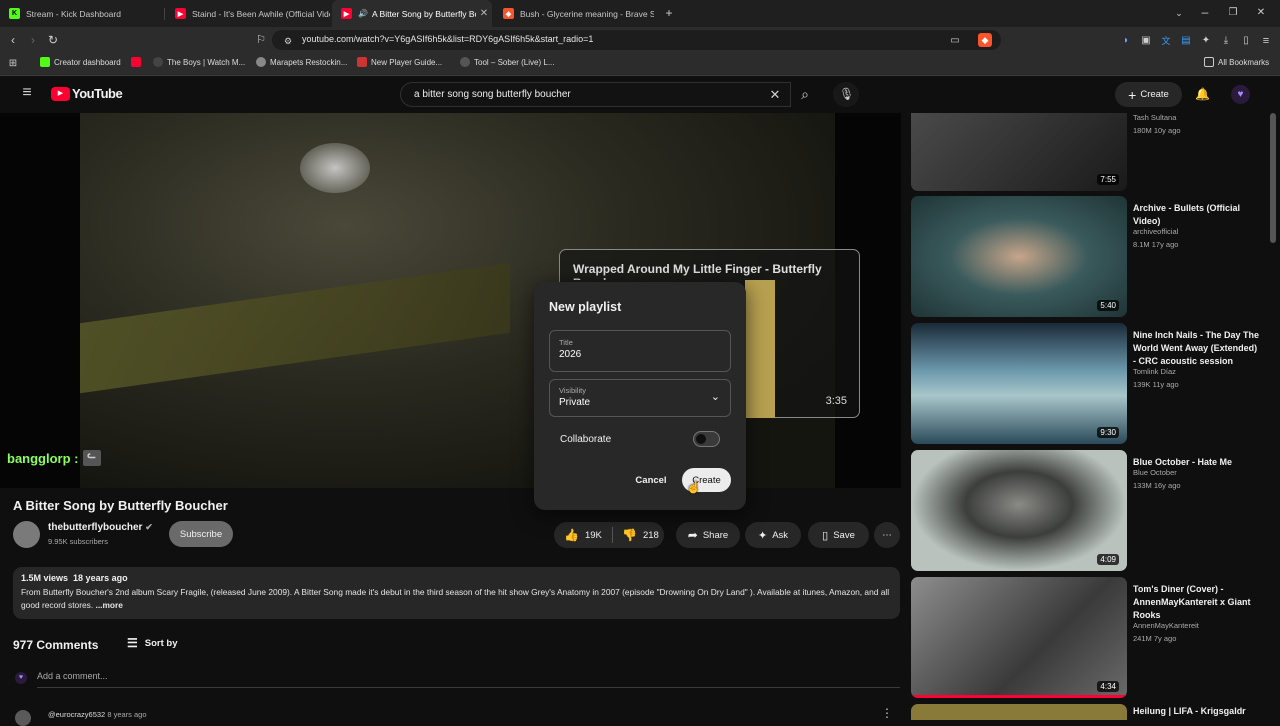  I want to click on video-thumbnail: 4:34, so click(1019, 637).